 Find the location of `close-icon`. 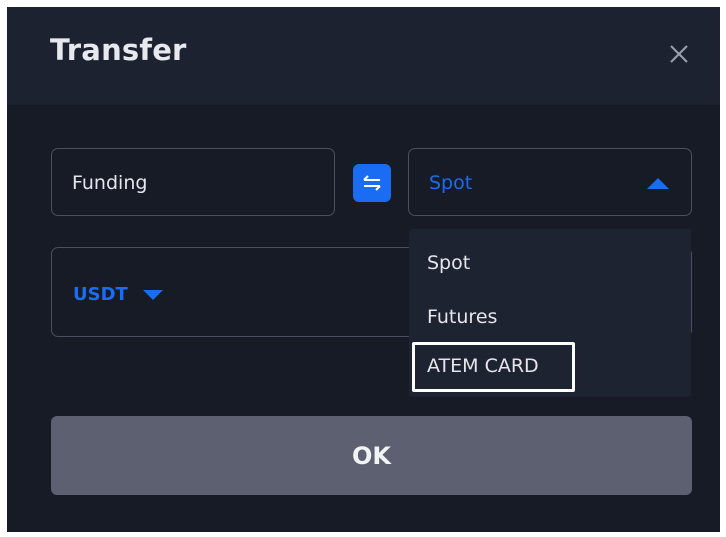

close-icon is located at coordinates (679, 54).